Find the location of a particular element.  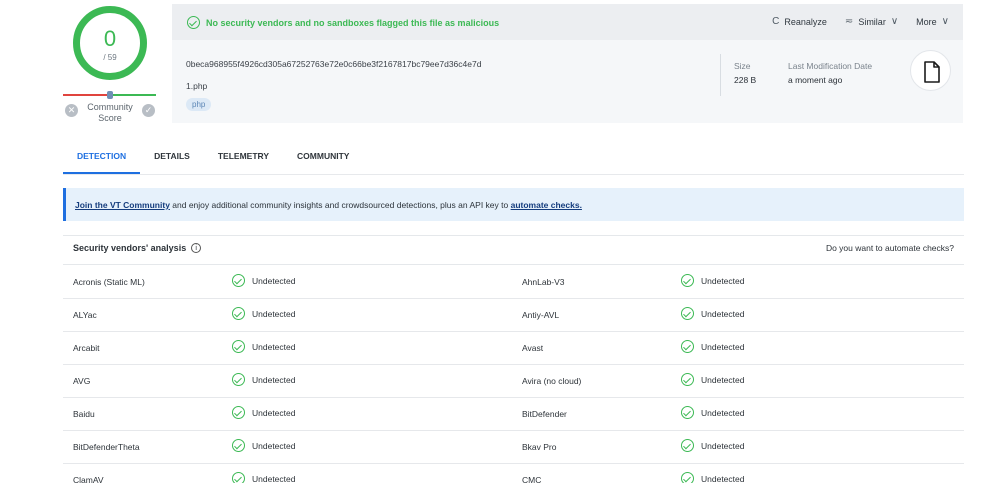

reanalyze-button: C Reanalyze is located at coordinates (799, 21).